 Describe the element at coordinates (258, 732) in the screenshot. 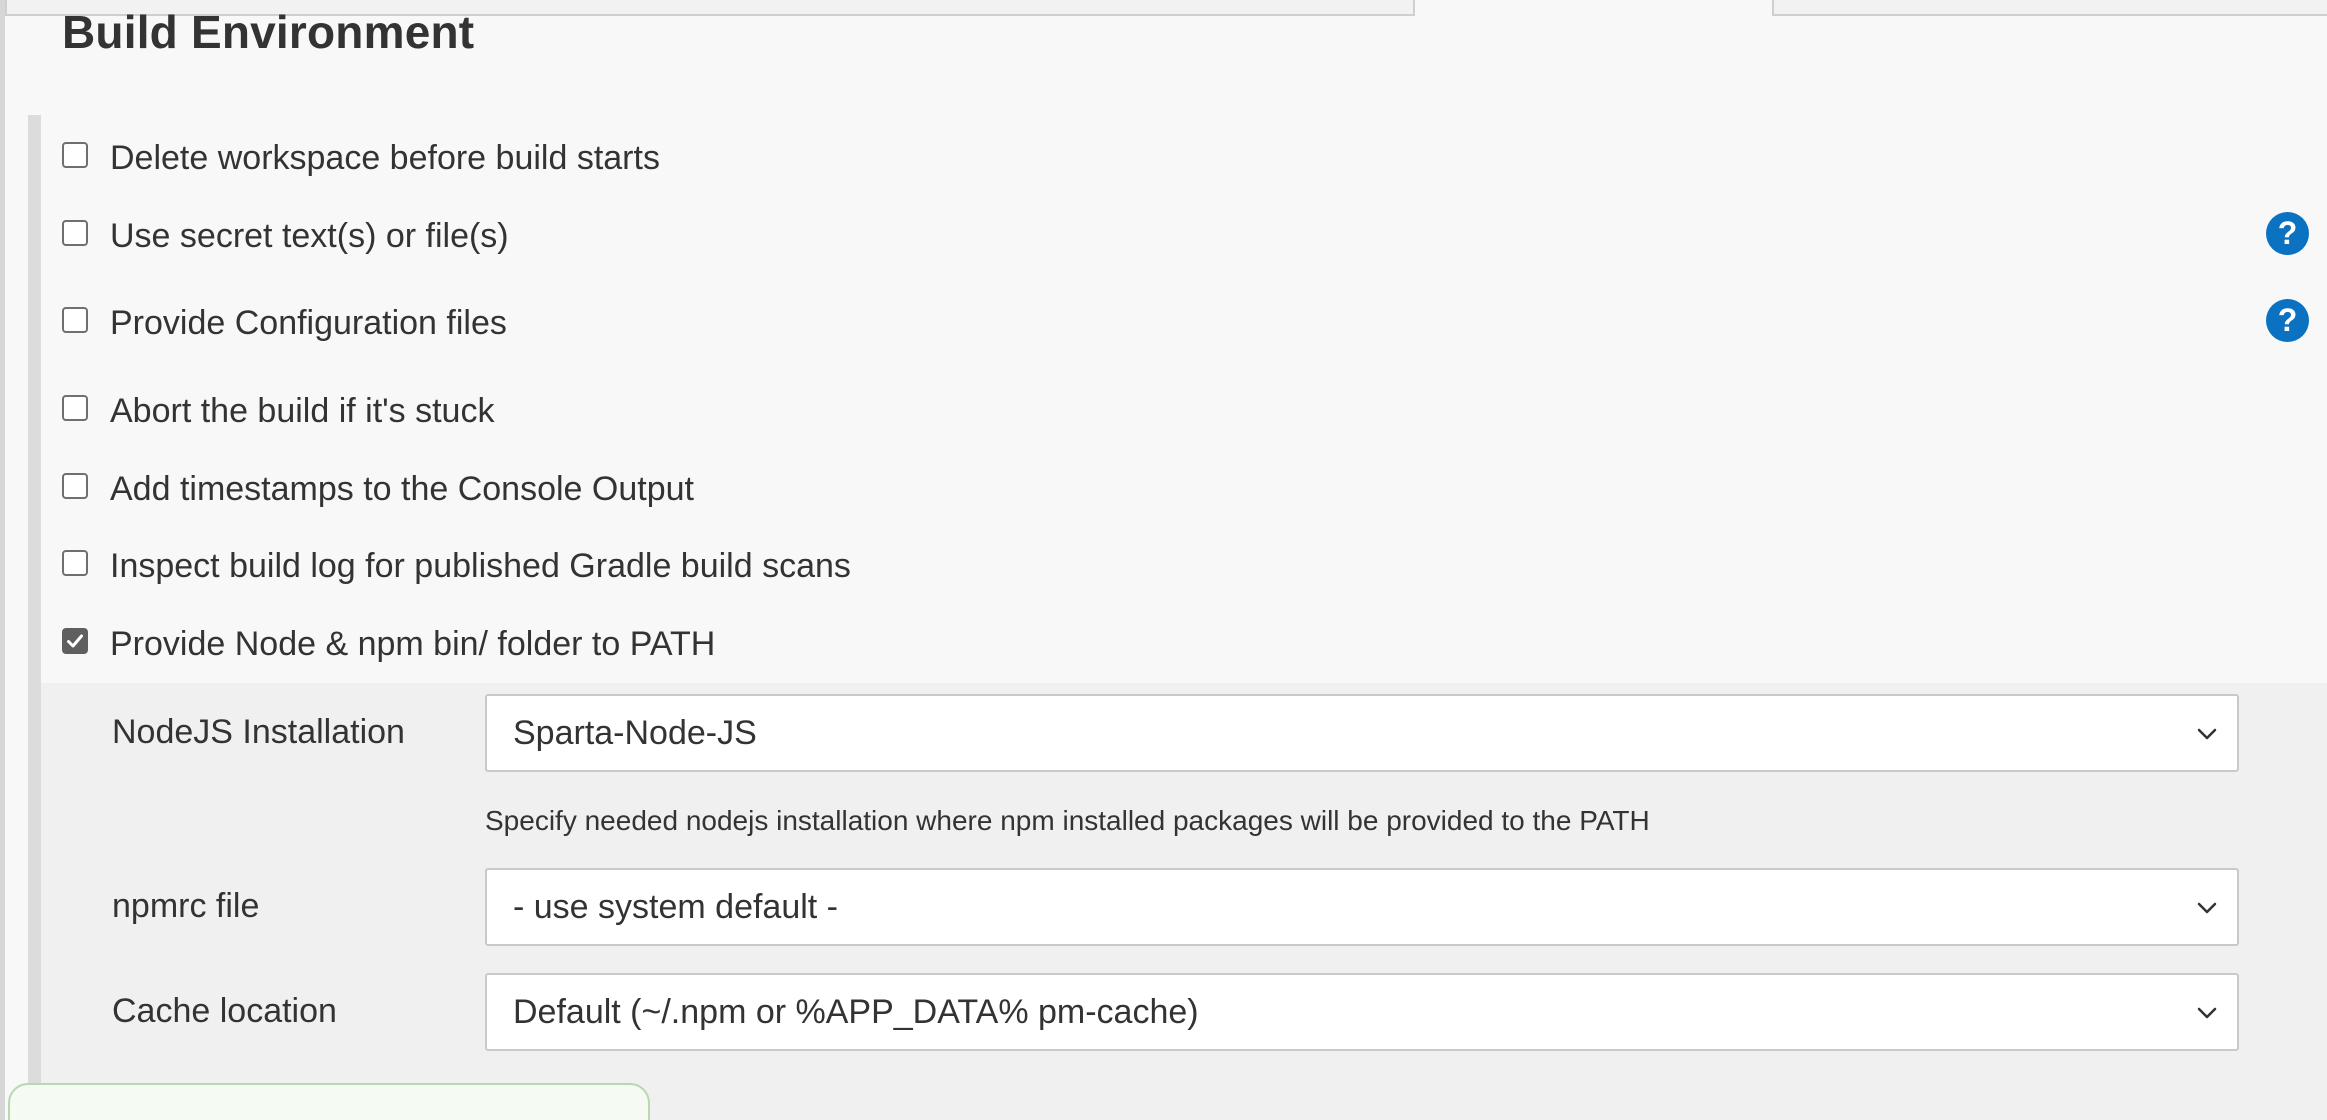

I see `nodejs-installation-label: NodeJS Installation` at that location.